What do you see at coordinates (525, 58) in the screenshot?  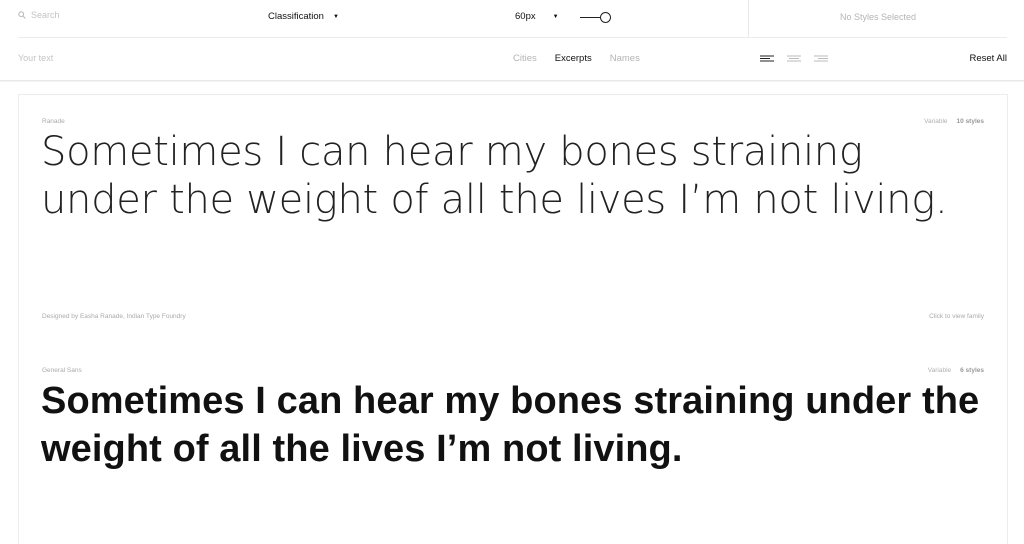 I see `tab-cities: Cities` at bounding box center [525, 58].